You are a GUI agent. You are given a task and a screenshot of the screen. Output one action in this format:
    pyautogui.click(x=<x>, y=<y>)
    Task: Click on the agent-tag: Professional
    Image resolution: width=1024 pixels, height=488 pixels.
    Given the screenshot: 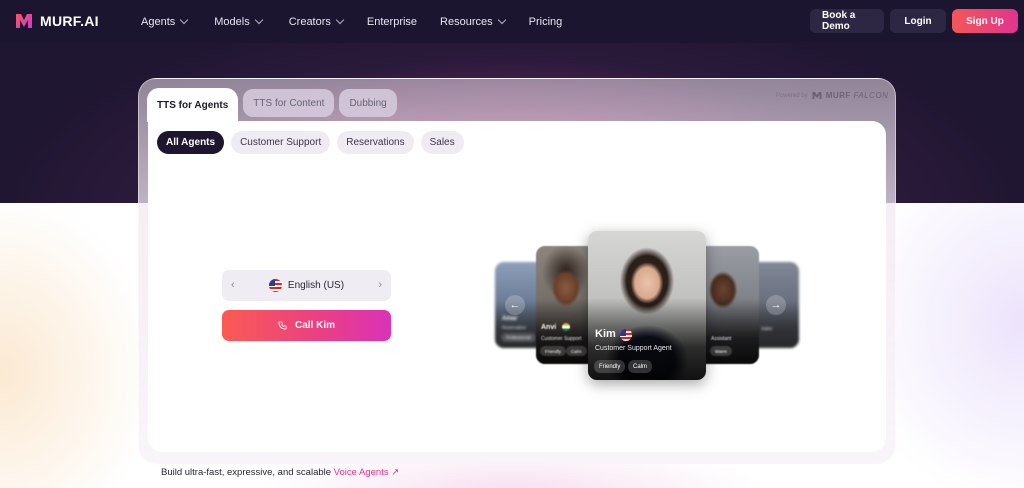 What is the action you would take?
    pyautogui.click(x=518, y=337)
    